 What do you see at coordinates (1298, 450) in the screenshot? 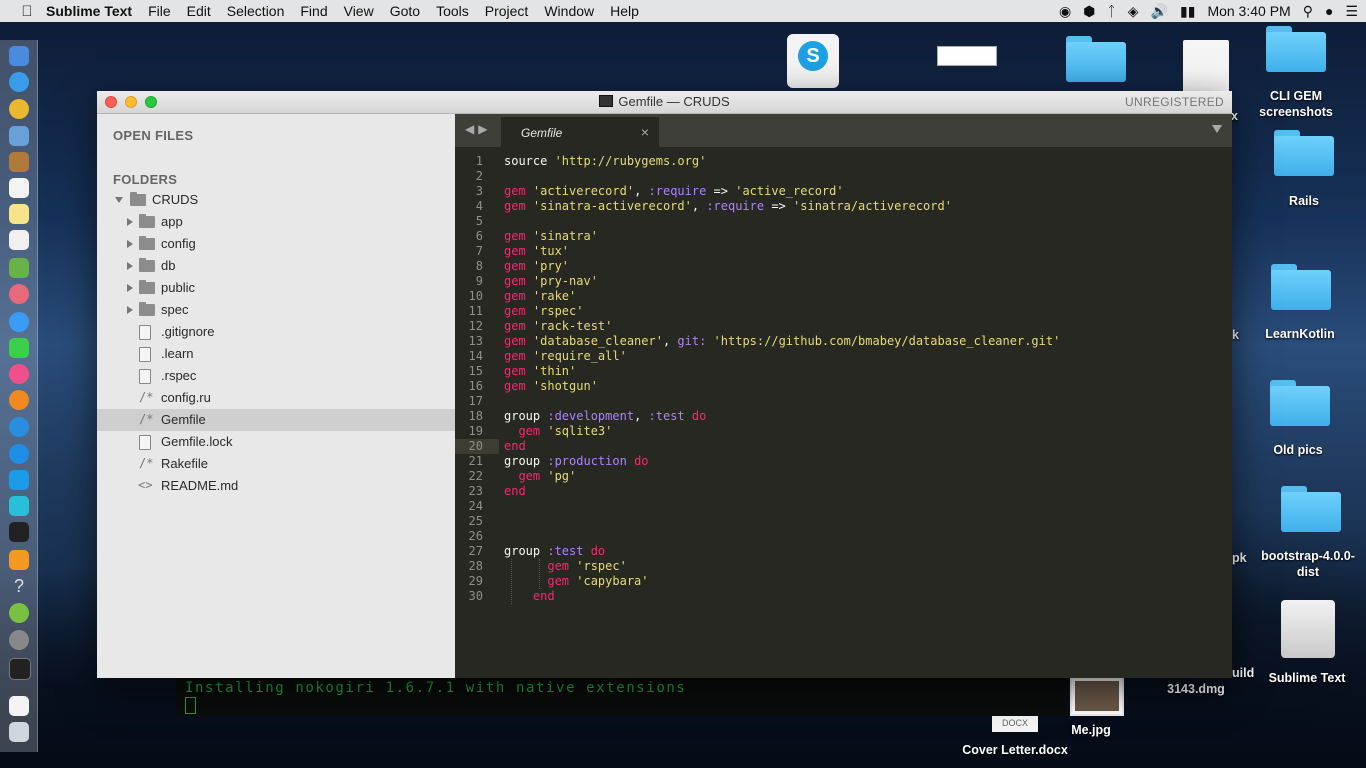
I see `desktop-item-old-pics: Old pics` at bounding box center [1298, 450].